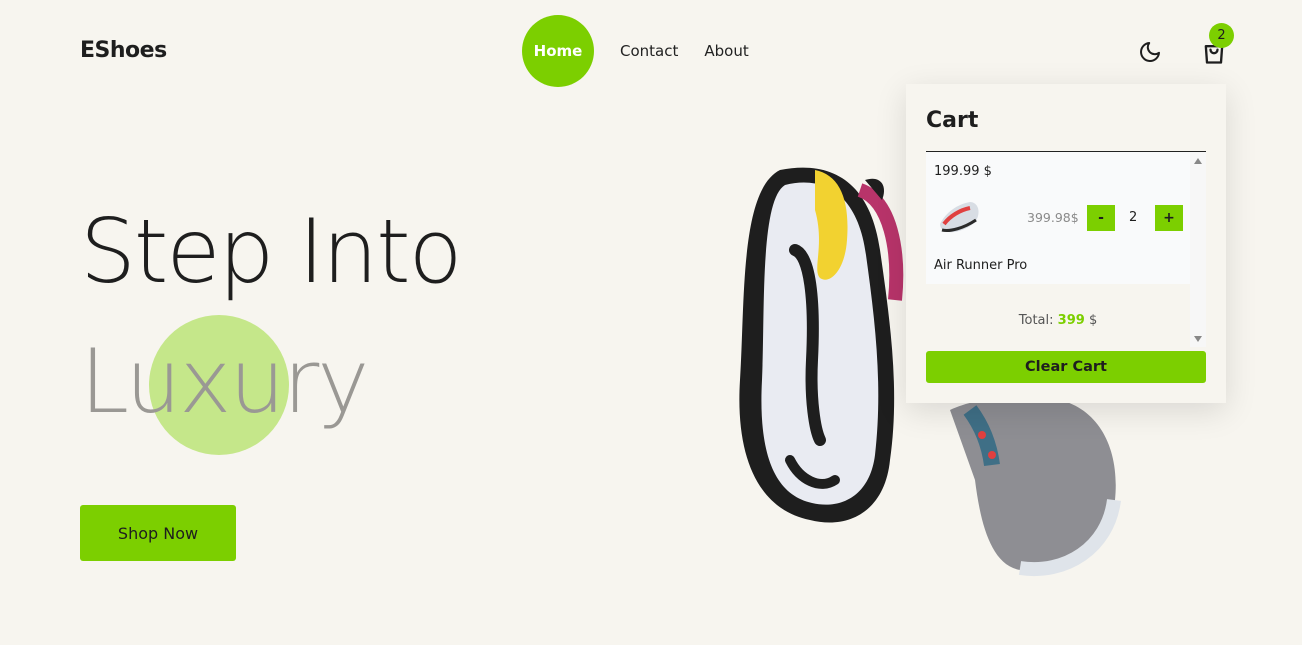  I want to click on cart-title: Cart, so click(952, 120).